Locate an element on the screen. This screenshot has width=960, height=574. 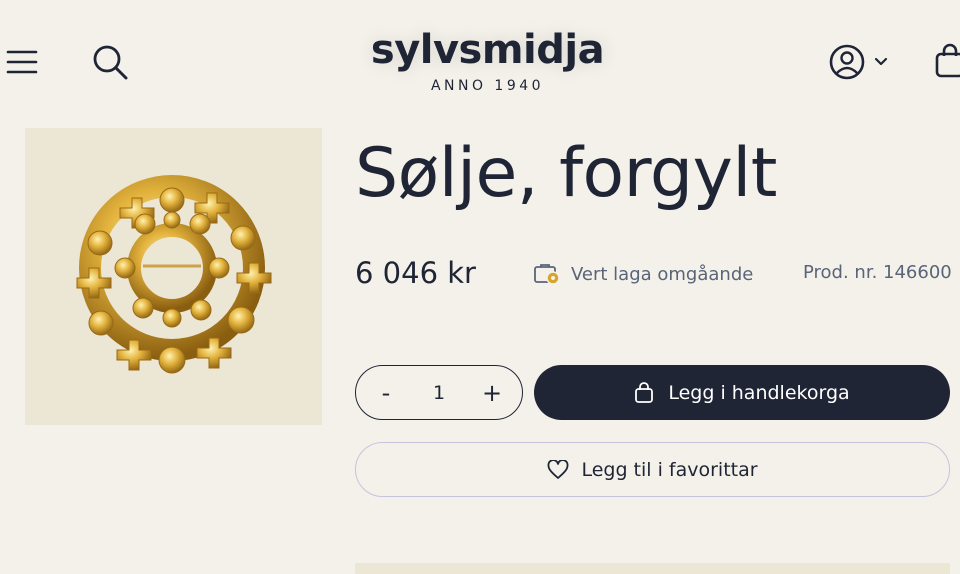
heart-icon is located at coordinates (558, 469).